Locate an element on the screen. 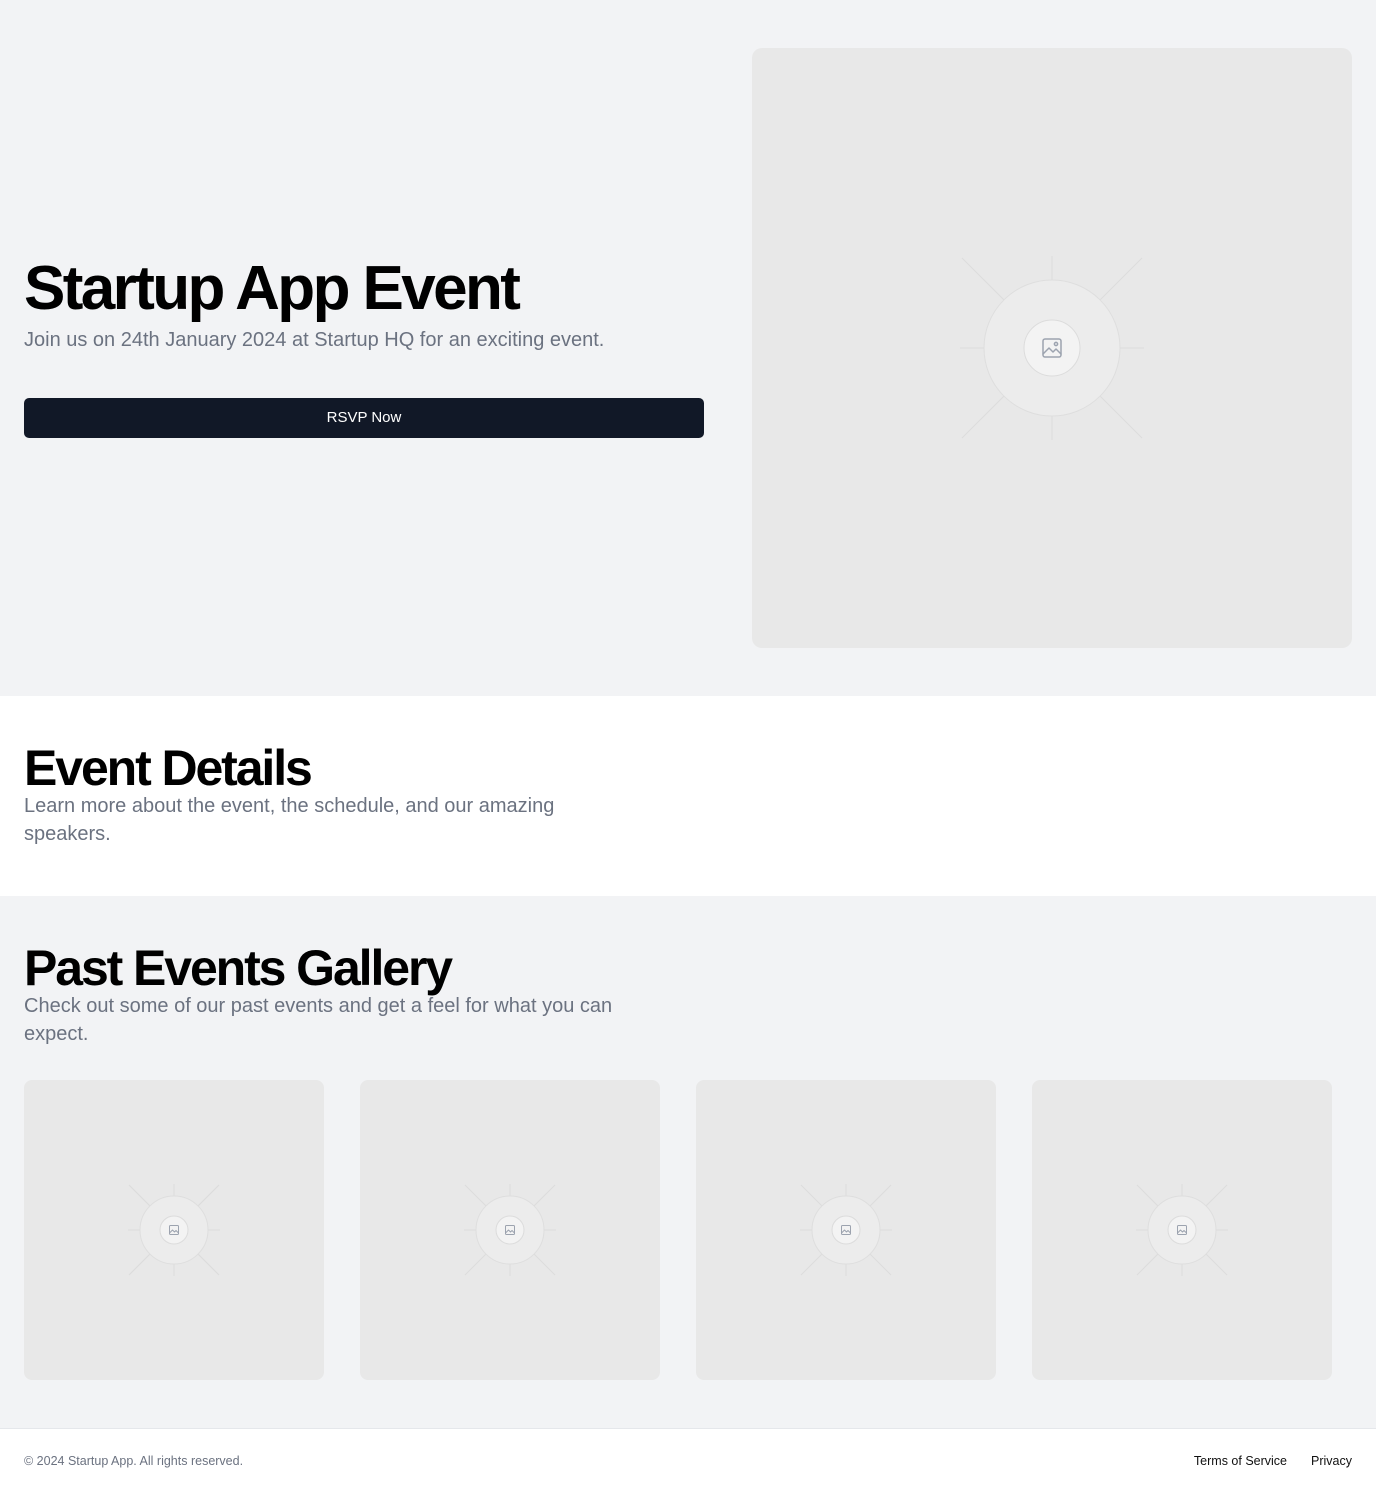 Image resolution: width=1376 pixels, height=1493 pixels. event-details-title: Event Details is located at coordinates (168, 768).